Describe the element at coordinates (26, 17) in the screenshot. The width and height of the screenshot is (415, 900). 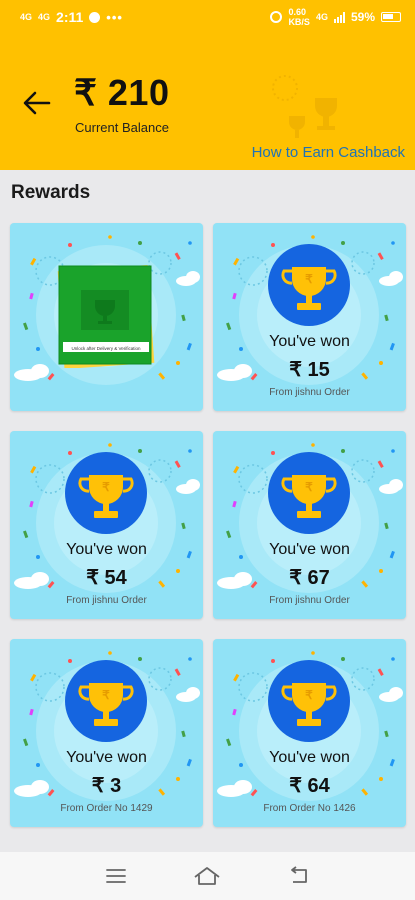
I see `network-tag-1: 4G` at that location.